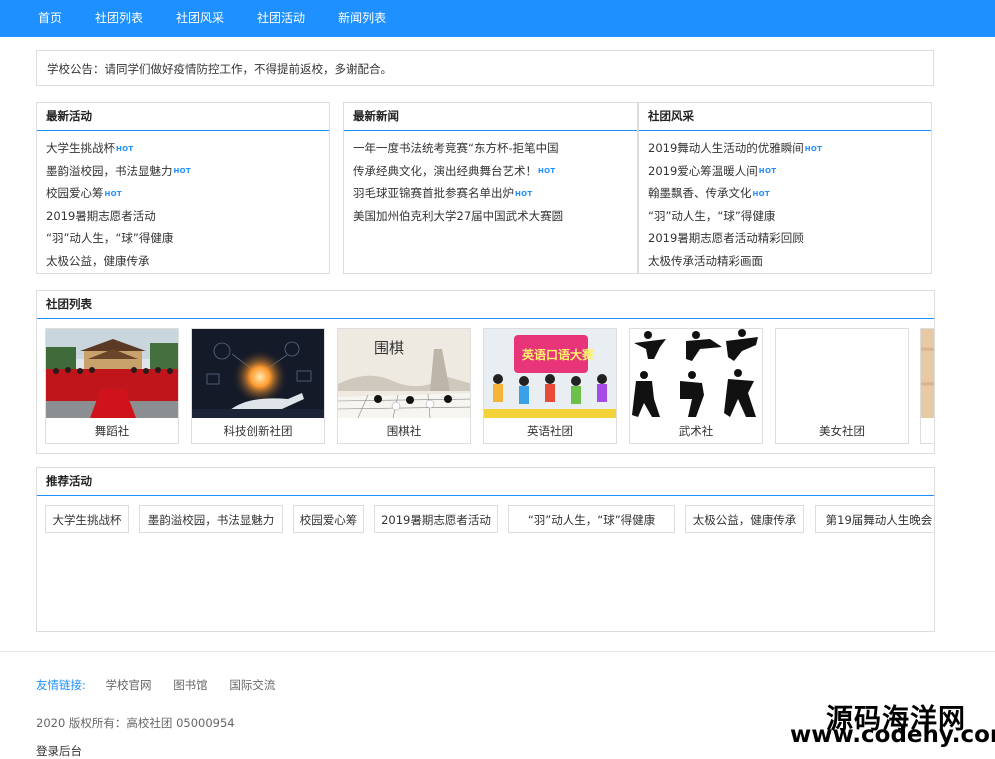 This screenshot has height=759, width=995. What do you see at coordinates (281, 18) in the screenshot?
I see `nav-club-activities: 社团活动` at bounding box center [281, 18].